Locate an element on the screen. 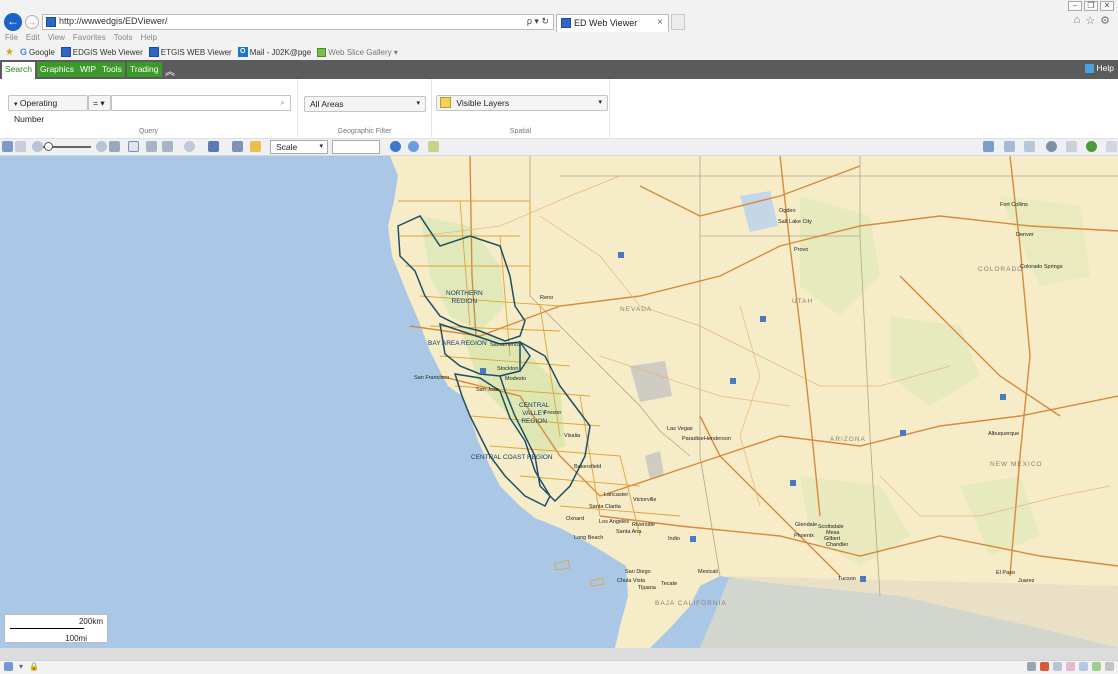 The width and height of the screenshot is (1118, 674). geographic-filter-dropdown: All Areas ▾ is located at coordinates (365, 104).